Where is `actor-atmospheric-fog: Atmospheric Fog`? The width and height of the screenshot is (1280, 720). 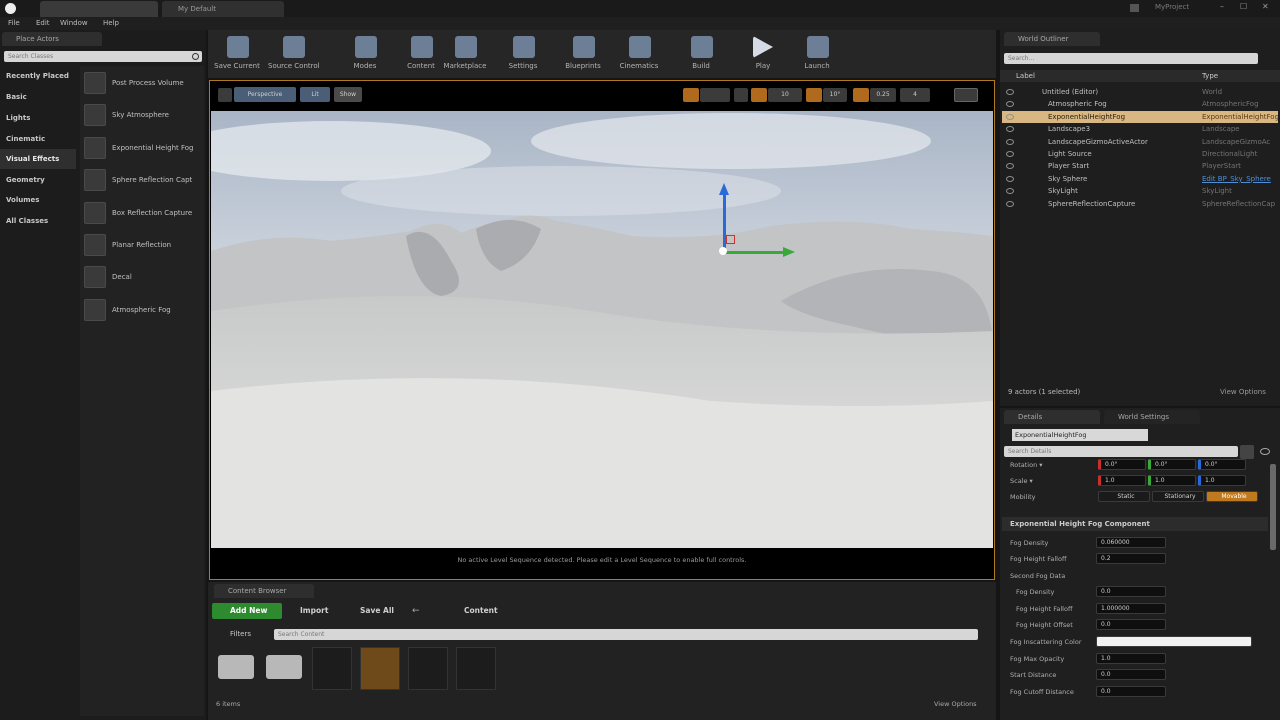
actor-atmospheric-fog: Atmospheric Fog is located at coordinates (141, 310).